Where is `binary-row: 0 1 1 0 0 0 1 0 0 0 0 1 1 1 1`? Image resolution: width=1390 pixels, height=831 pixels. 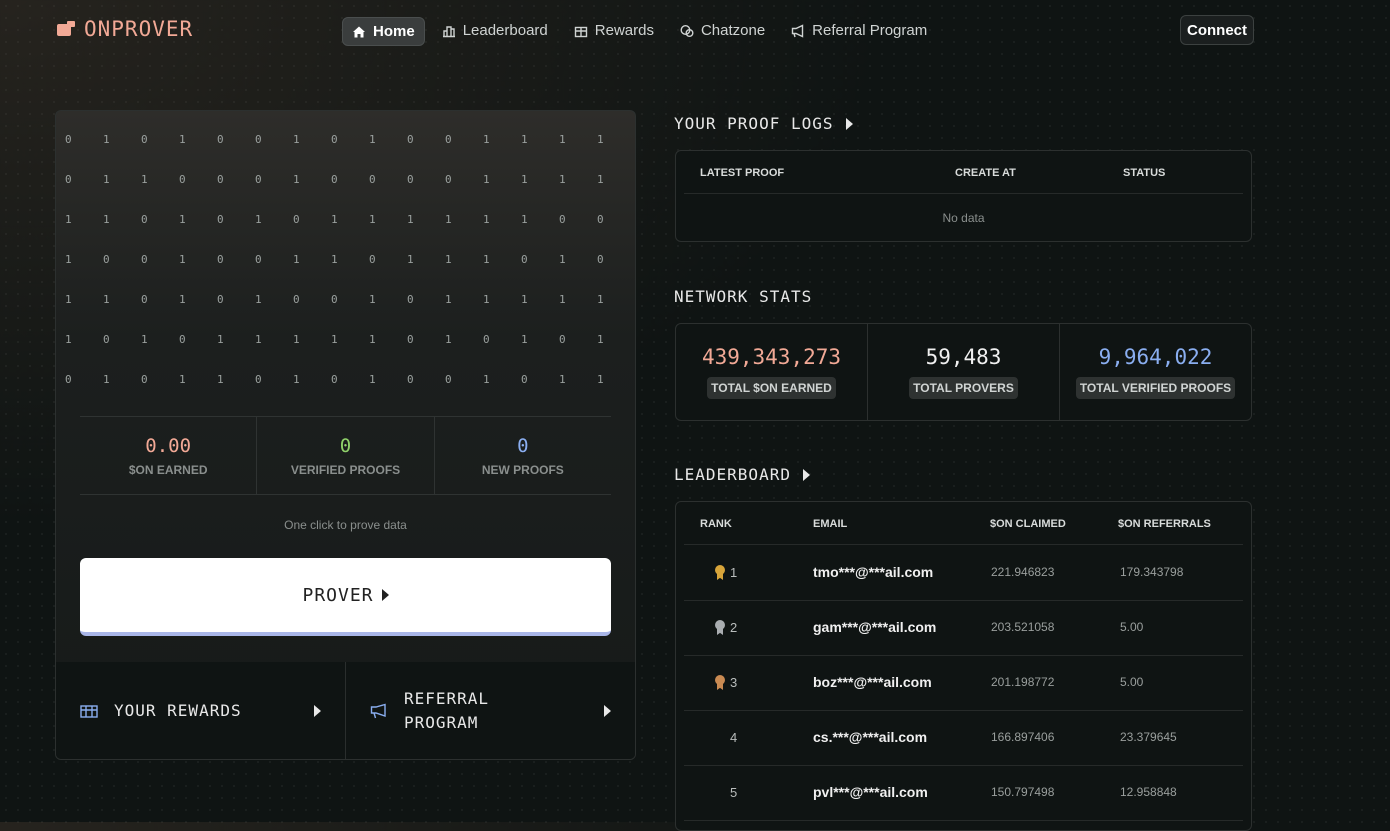 binary-row: 0 1 1 0 0 0 1 0 0 0 0 1 1 1 1 is located at coordinates (345, 179).